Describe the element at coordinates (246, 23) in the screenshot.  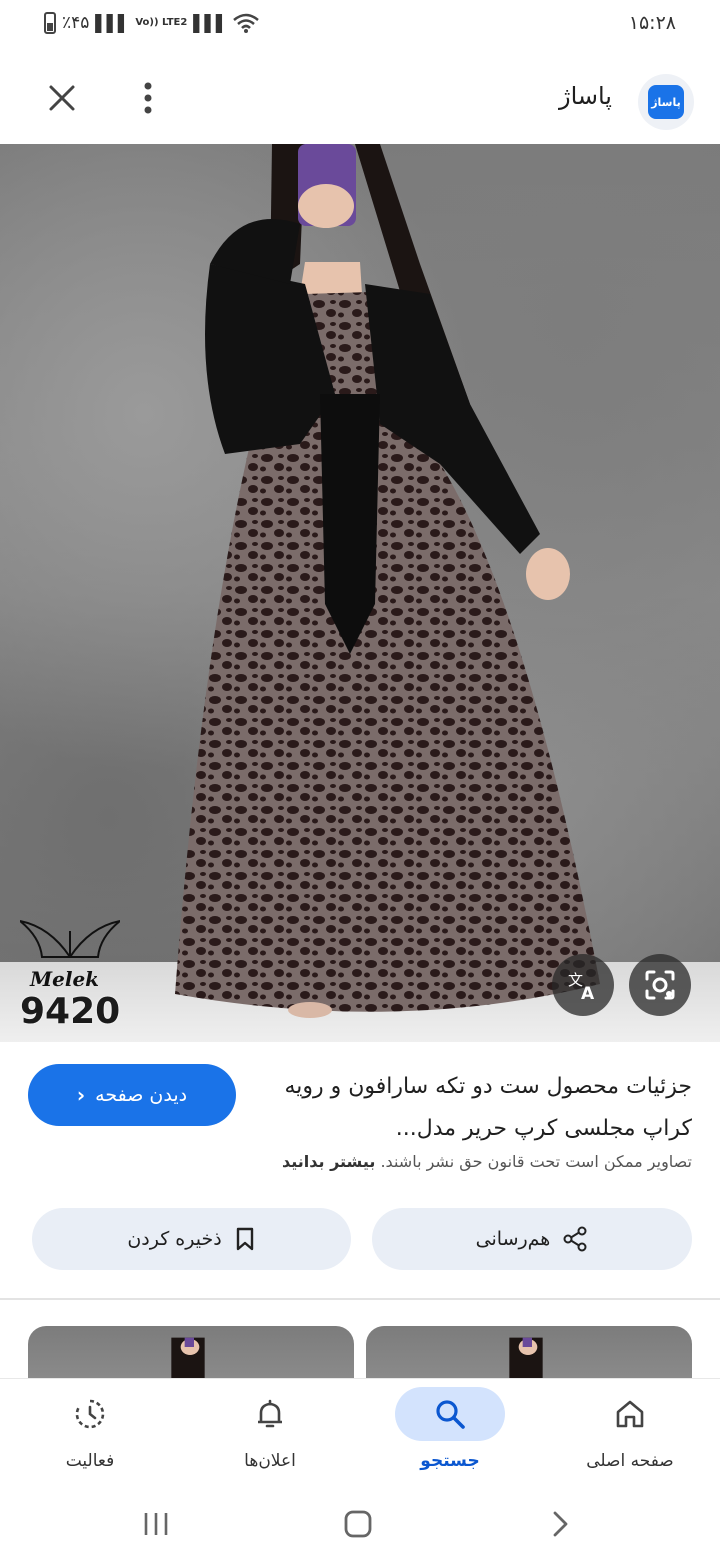
I see `wifi-icon` at that location.